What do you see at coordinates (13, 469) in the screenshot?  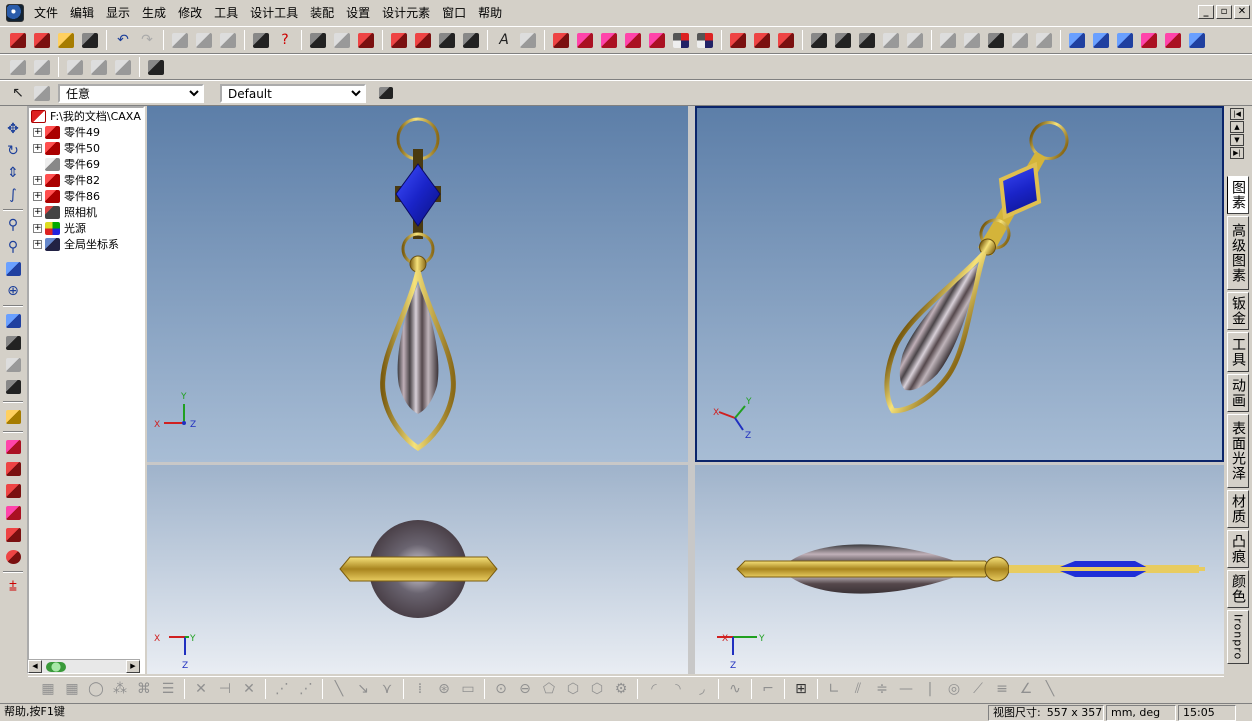 I see `revolve-button` at bounding box center [13, 469].